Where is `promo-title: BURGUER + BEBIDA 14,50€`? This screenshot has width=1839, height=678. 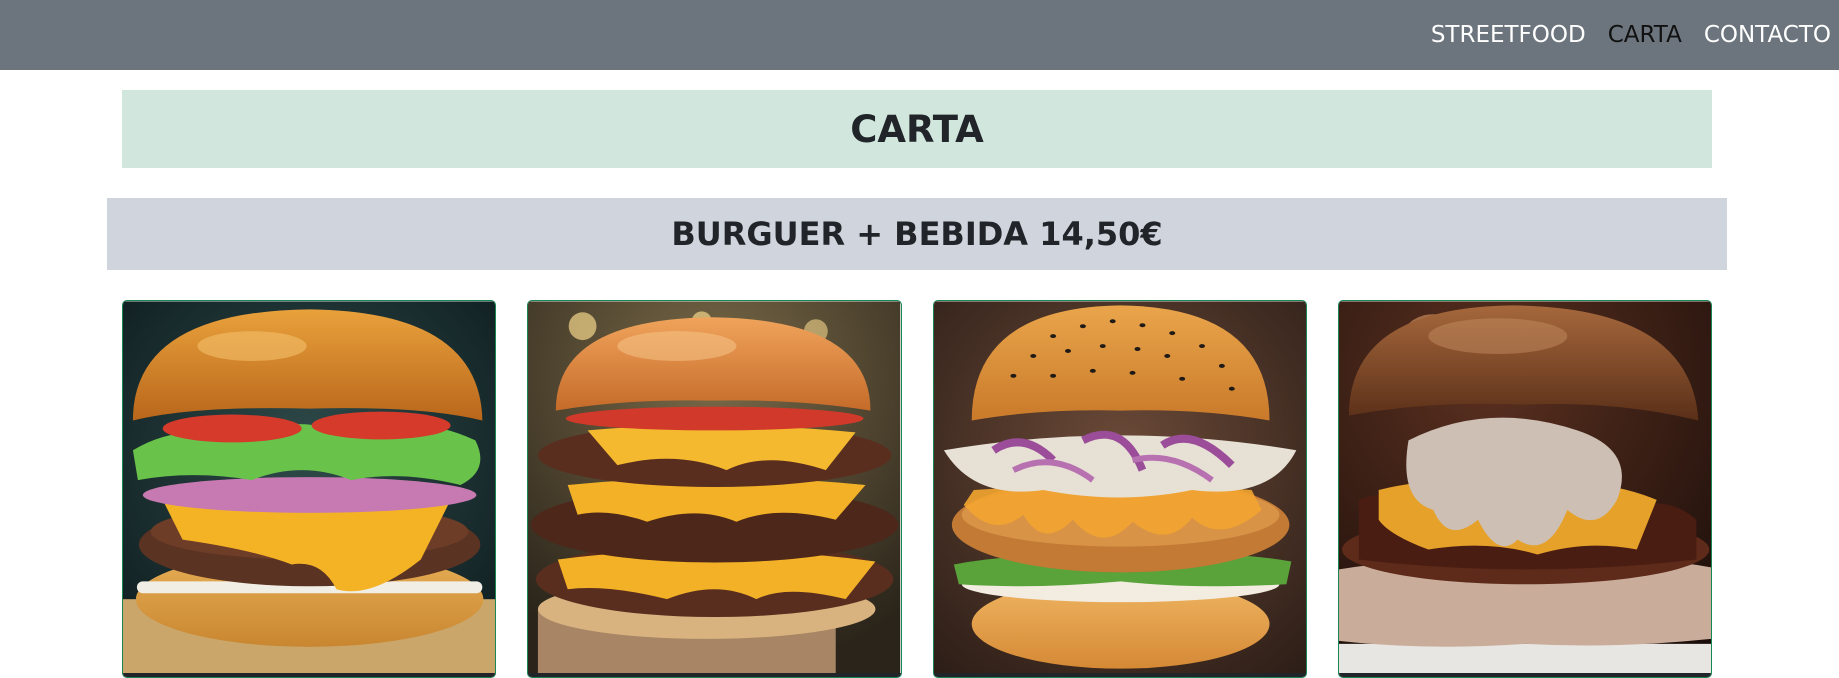
promo-title: BURGUER + BEBIDA 14,50€ is located at coordinates (917, 234).